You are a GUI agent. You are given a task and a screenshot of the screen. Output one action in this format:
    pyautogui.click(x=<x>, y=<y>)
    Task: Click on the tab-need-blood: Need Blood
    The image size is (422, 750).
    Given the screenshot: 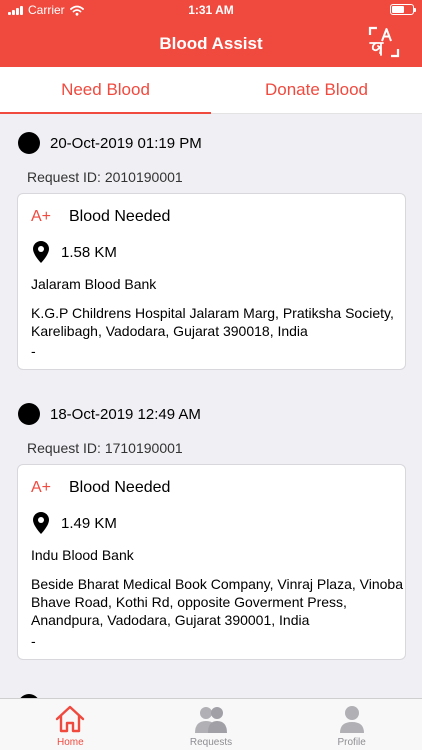 What is the action you would take?
    pyautogui.click(x=105, y=90)
    